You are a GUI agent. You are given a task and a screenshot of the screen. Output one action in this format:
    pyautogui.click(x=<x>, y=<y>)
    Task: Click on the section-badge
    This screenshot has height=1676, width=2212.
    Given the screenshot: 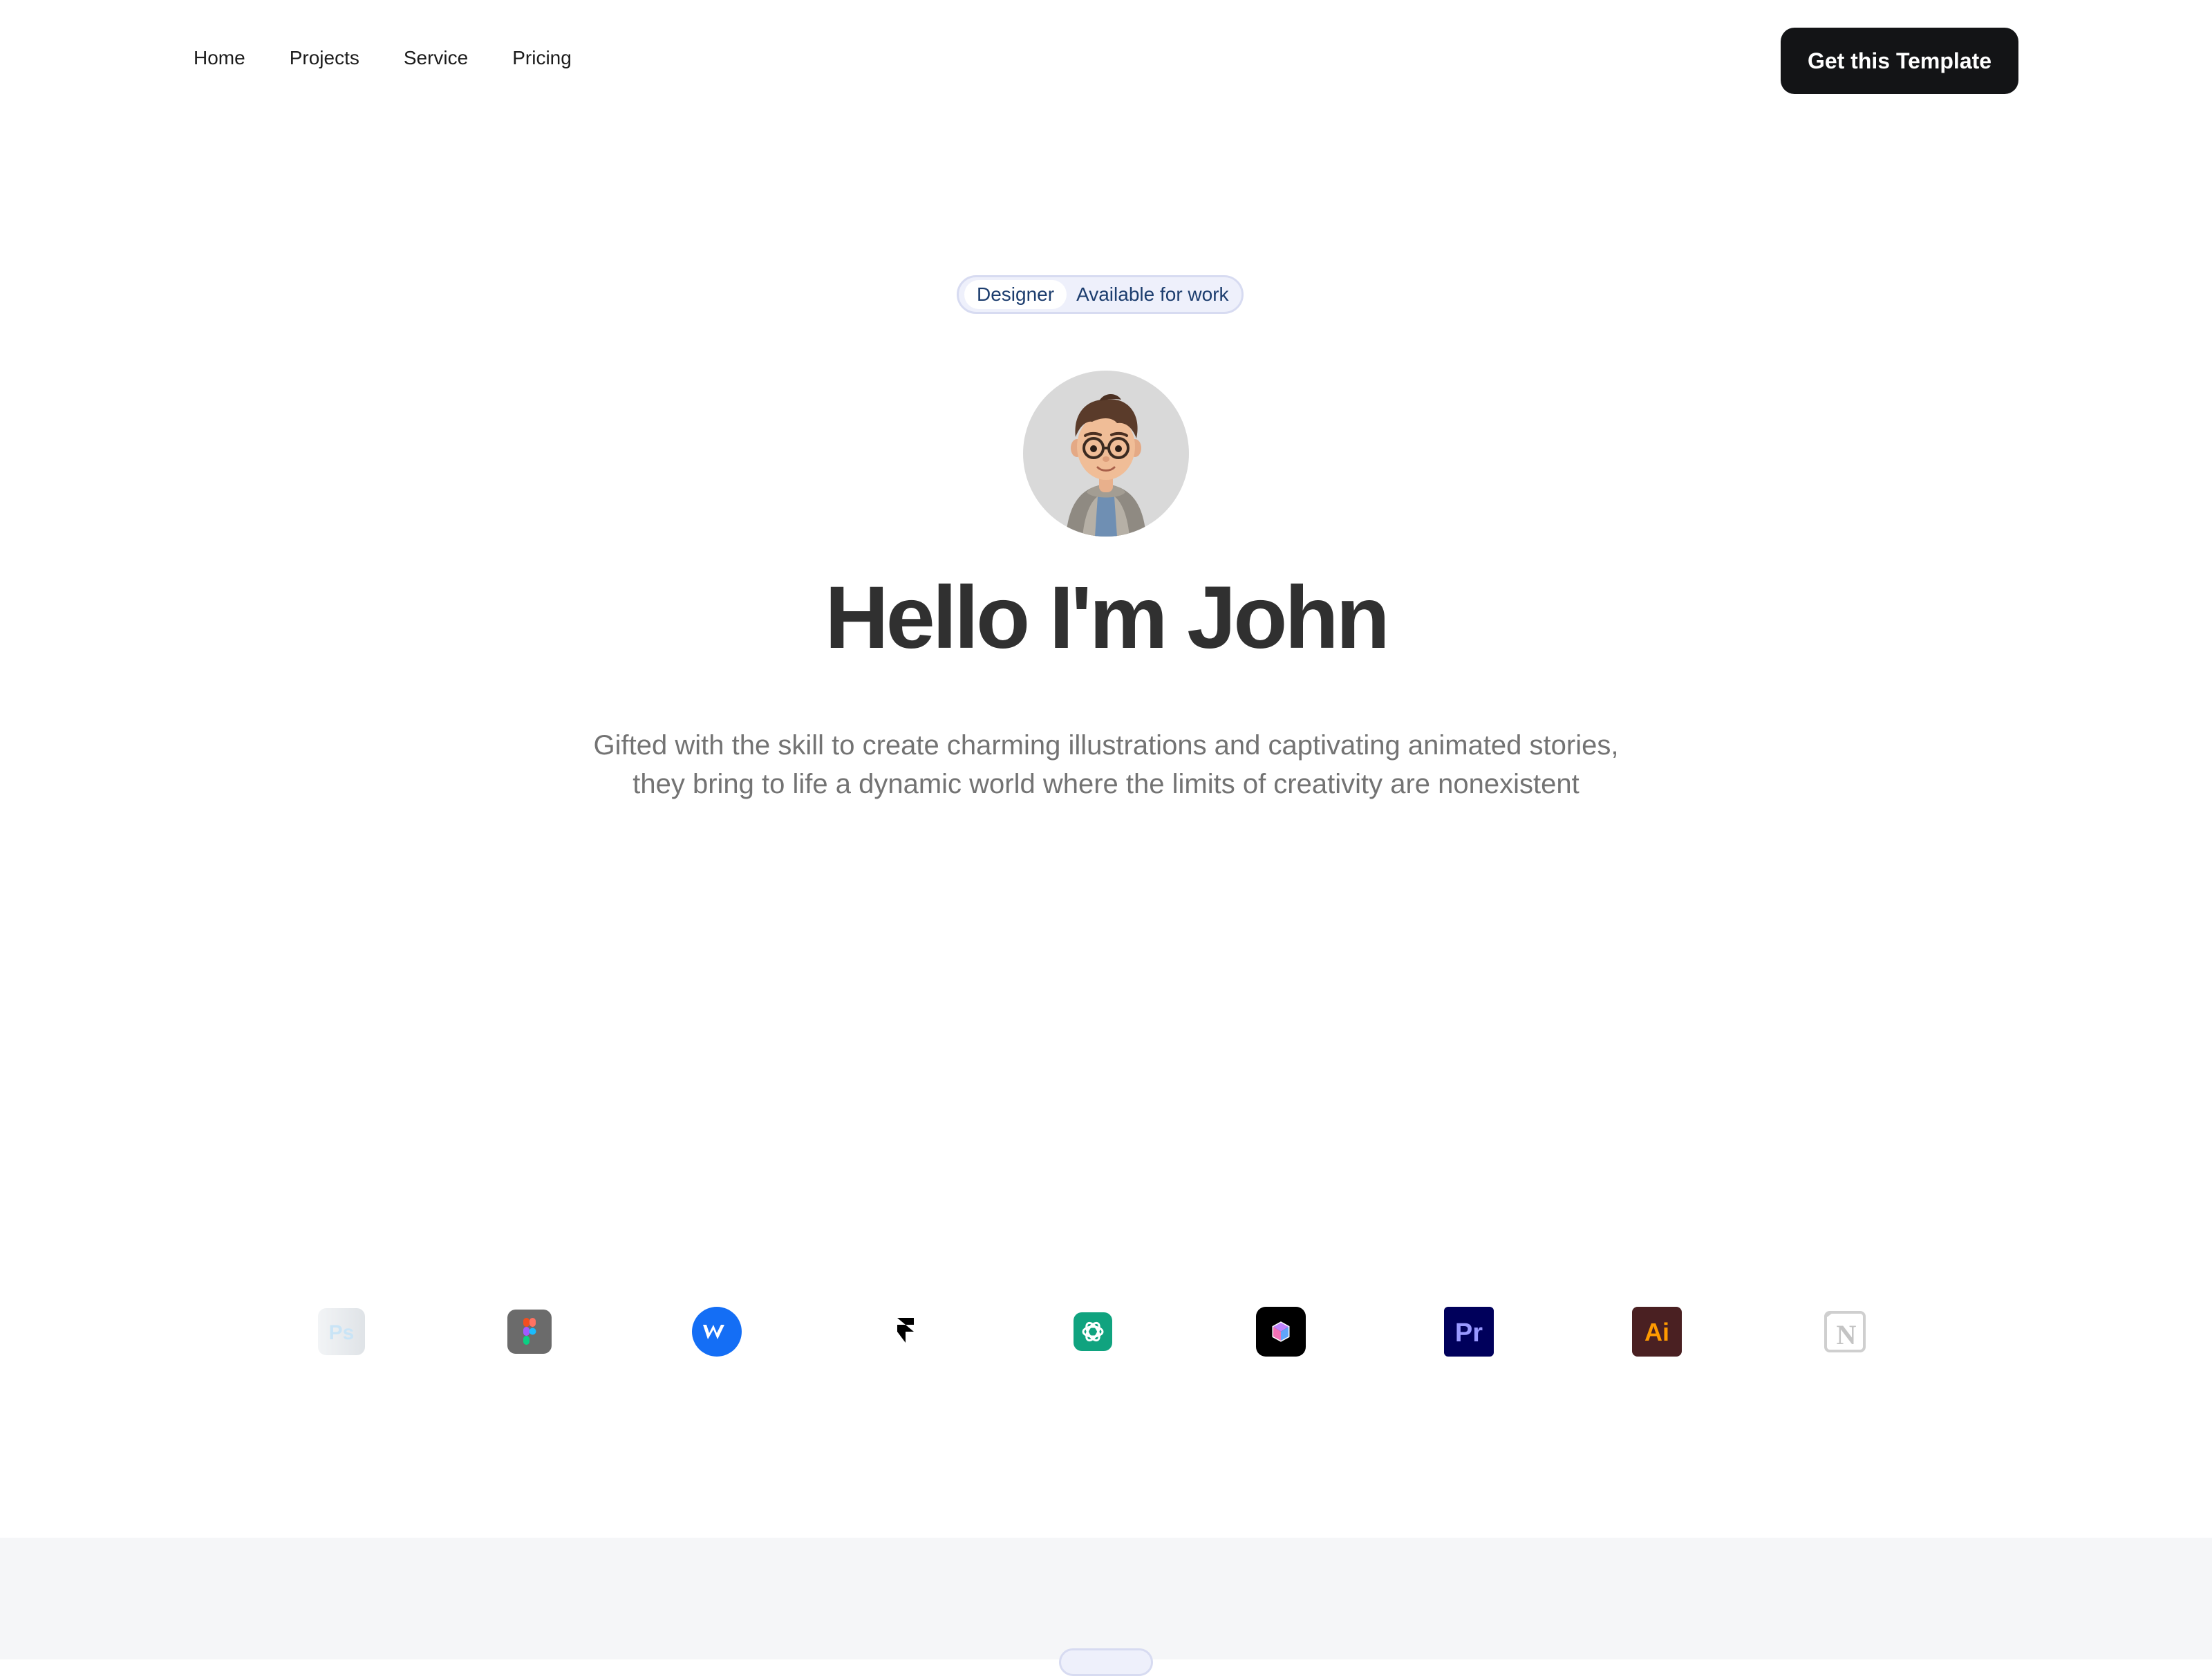 What is the action you would take?
    pyautogui.click(x=1106, y=1662)
    